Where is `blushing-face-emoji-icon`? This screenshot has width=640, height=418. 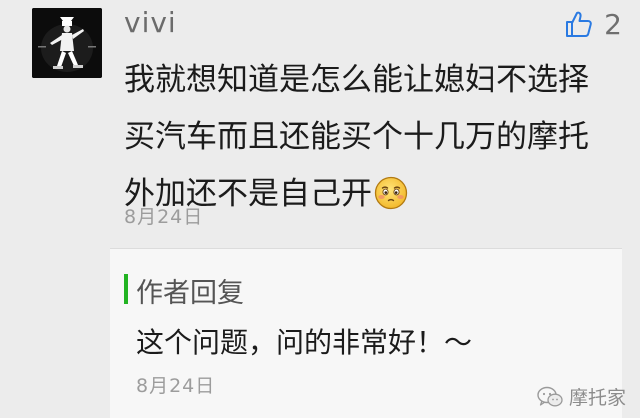
blushing-face-emoji-icon is located at coordinates (391, 200).